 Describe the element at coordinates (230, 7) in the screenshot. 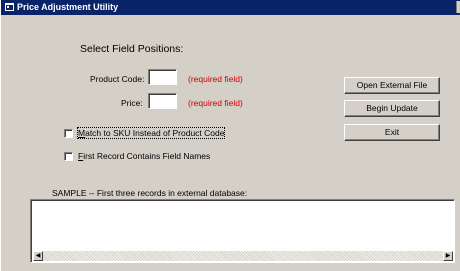

I see `title-bar: Price Adjustment Utility` at that location.